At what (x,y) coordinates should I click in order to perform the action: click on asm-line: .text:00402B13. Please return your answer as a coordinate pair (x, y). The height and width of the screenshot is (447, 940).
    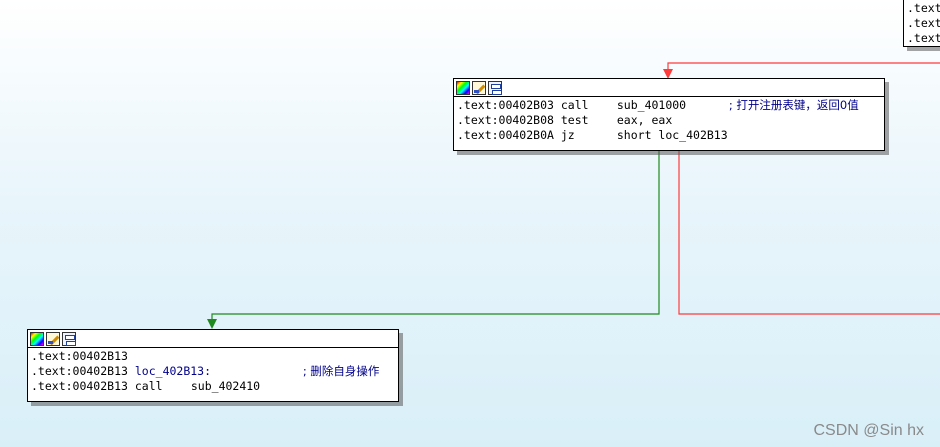
    Looking at the image, I should click on (213, 356).